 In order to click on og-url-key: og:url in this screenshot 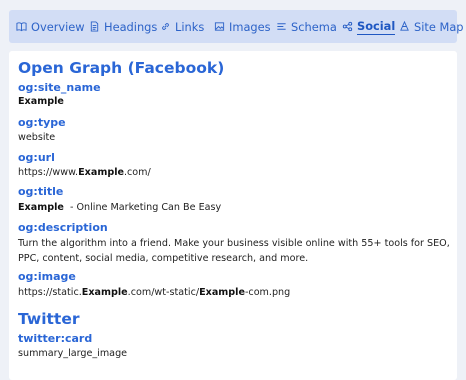, I will do `click(36, 157)`.